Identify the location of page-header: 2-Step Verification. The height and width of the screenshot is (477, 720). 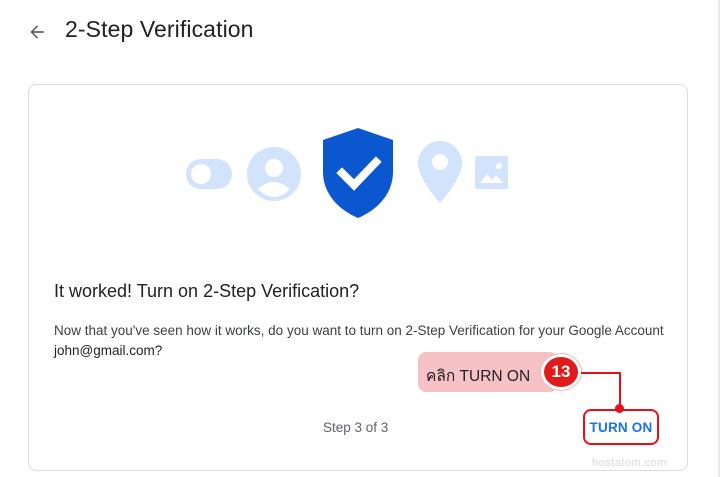
(360, 32).